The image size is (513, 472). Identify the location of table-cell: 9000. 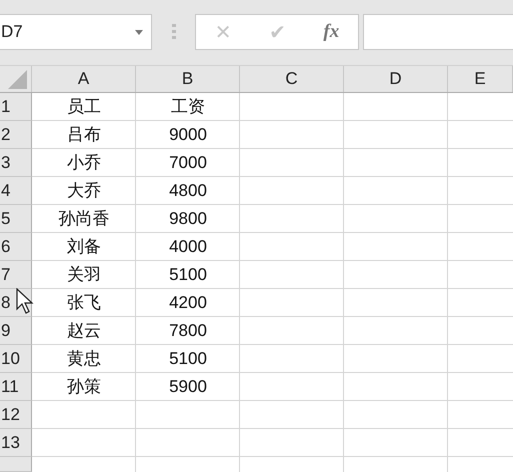
(188, 134).